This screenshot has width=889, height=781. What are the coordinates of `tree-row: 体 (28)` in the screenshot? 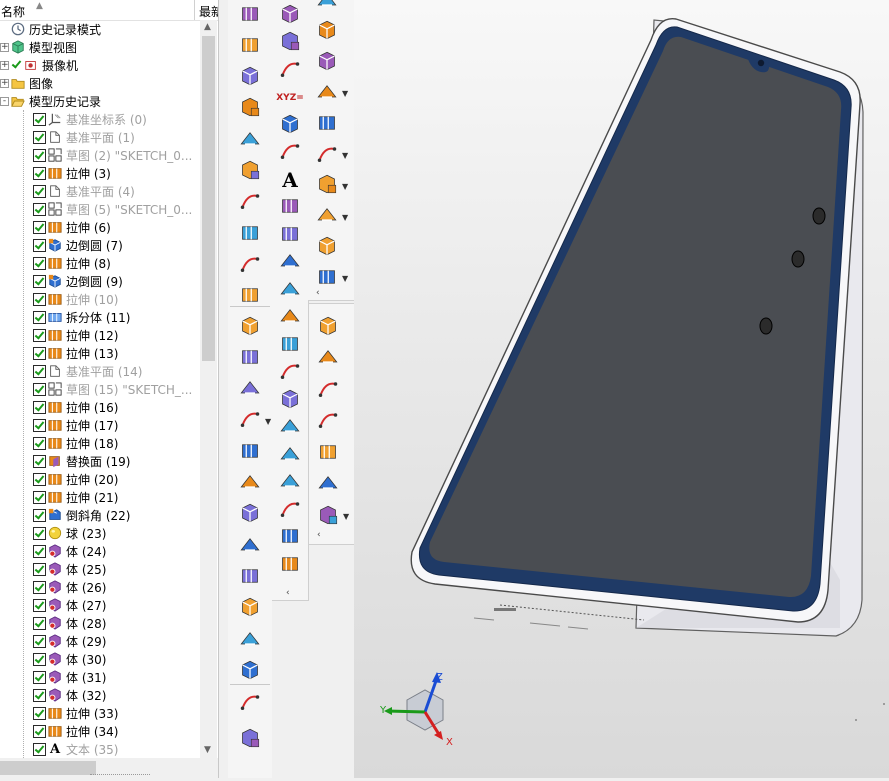 It's located at (100, 624).